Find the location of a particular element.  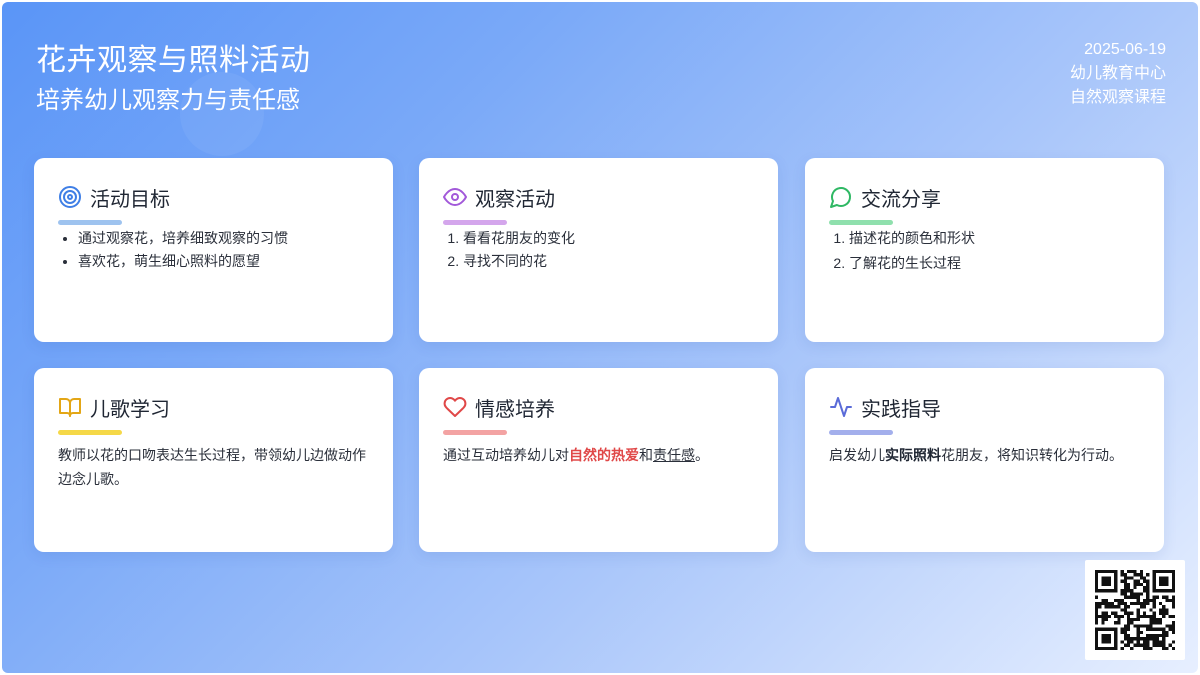

card-activity-goals: 活动目标 通过观察花，培养细致观察的习惯 喜欢花，萌生细心照料的愿望 is located at coordinates (213, 250).